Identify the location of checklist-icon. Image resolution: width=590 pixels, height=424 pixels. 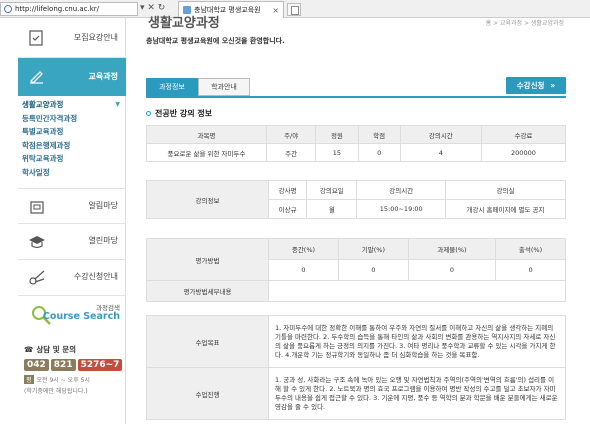
(36, 38).